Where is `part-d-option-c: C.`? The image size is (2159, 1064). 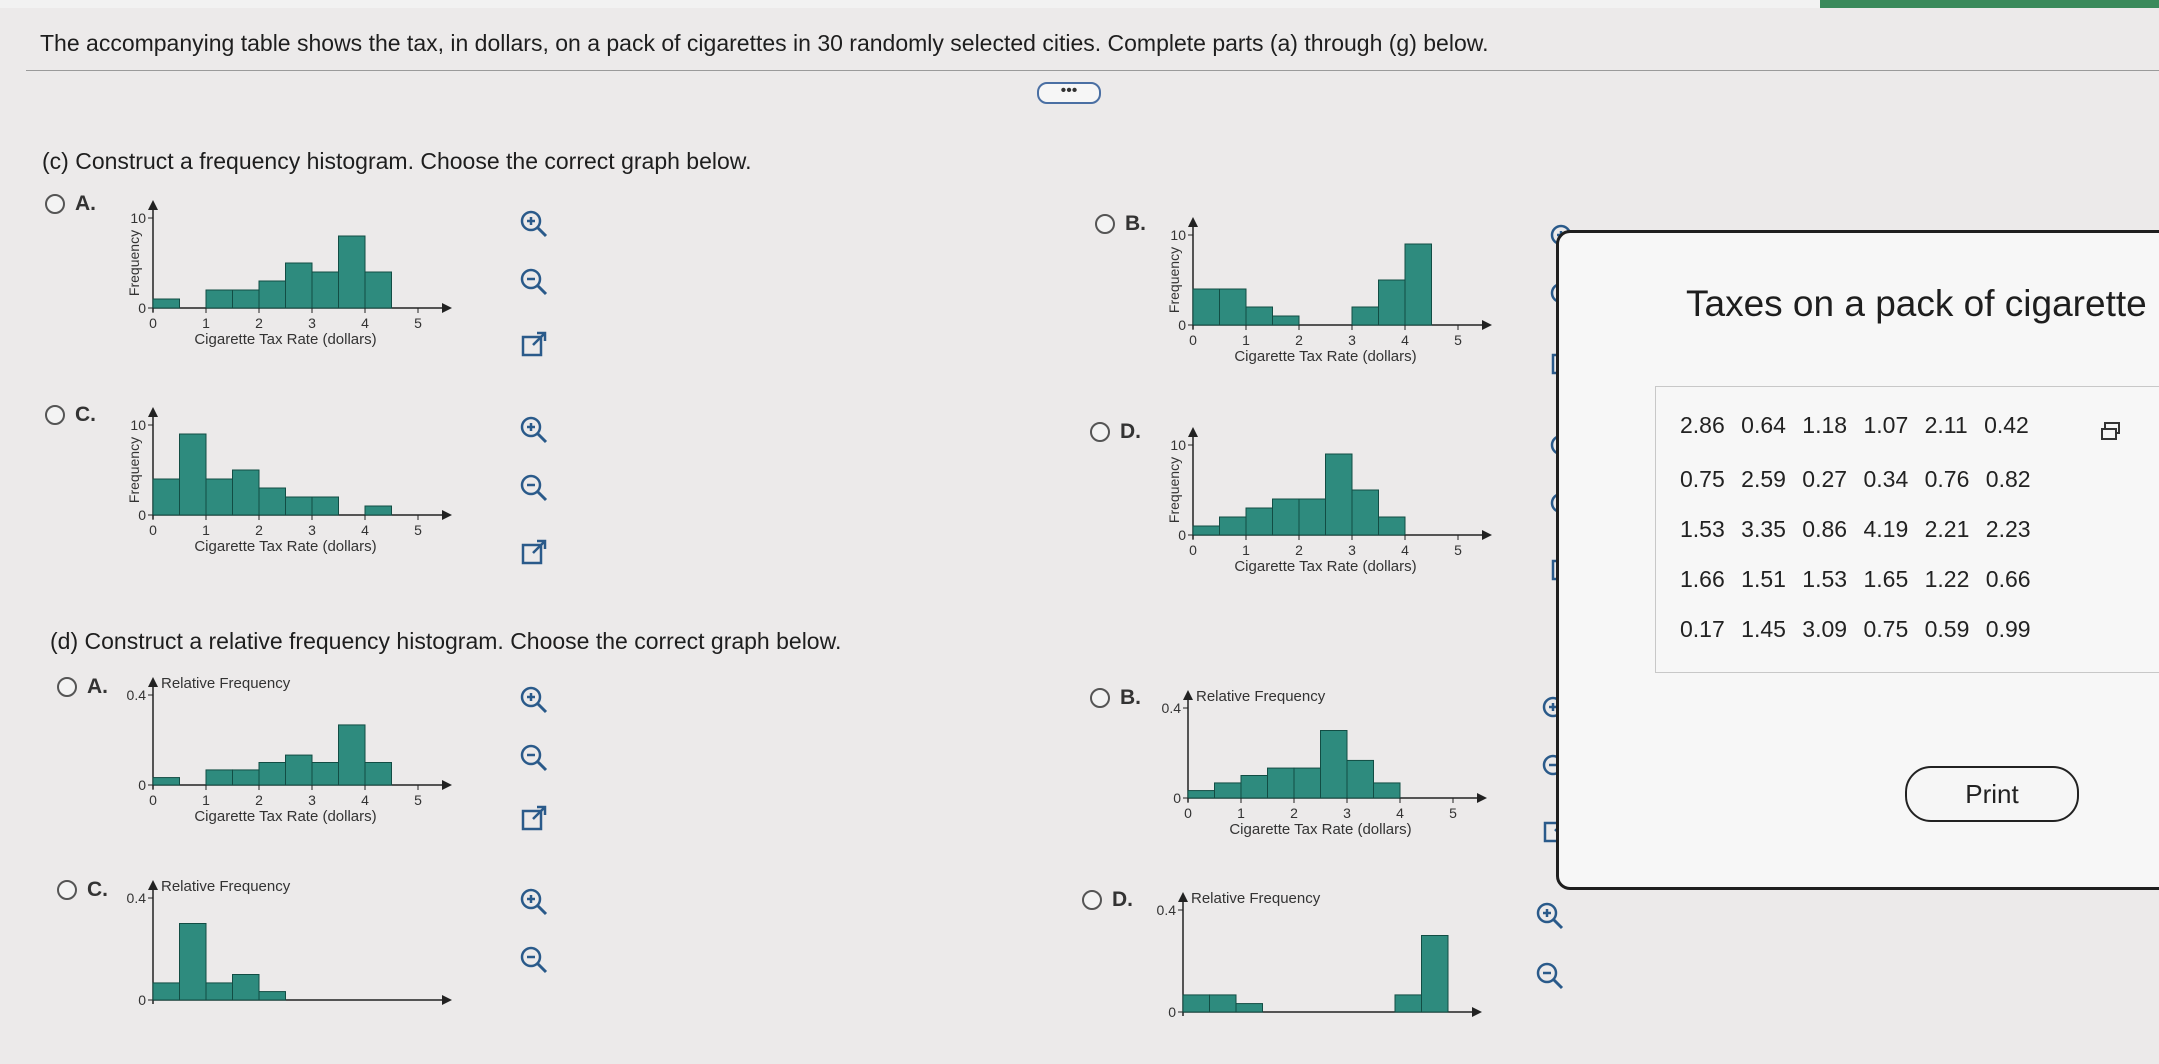
part-d-option-c: C. is located at coordinates (82, 890).